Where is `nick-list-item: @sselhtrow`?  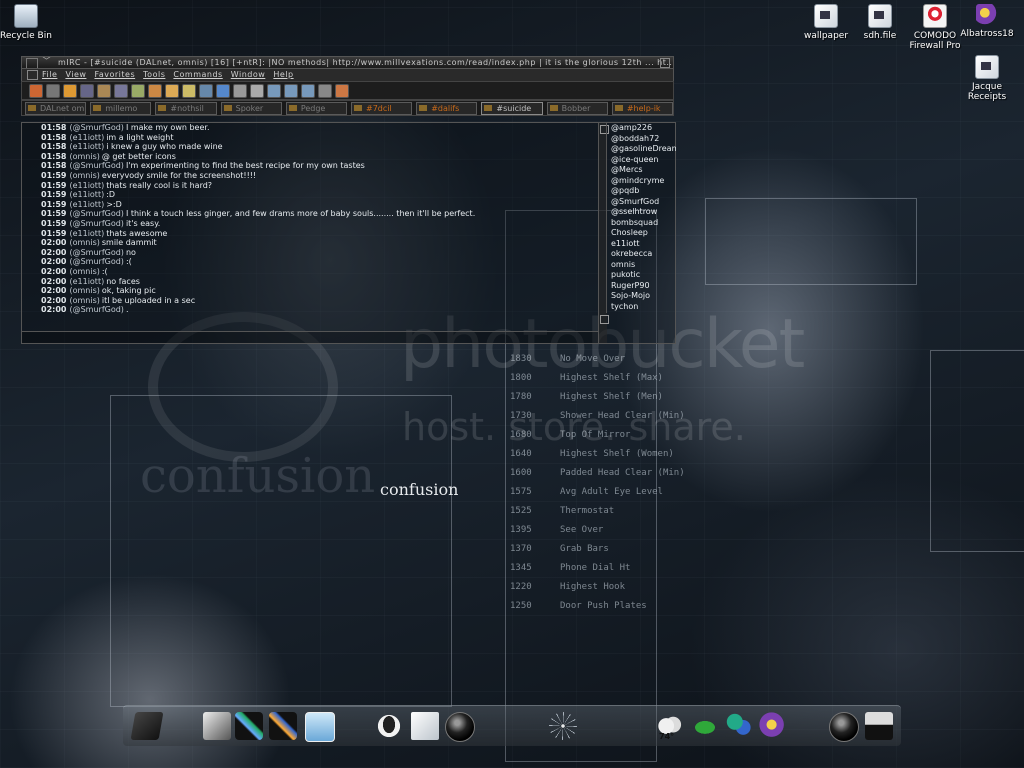
nick-list-item: @sselhtrow is located at coordinates (641, 212).